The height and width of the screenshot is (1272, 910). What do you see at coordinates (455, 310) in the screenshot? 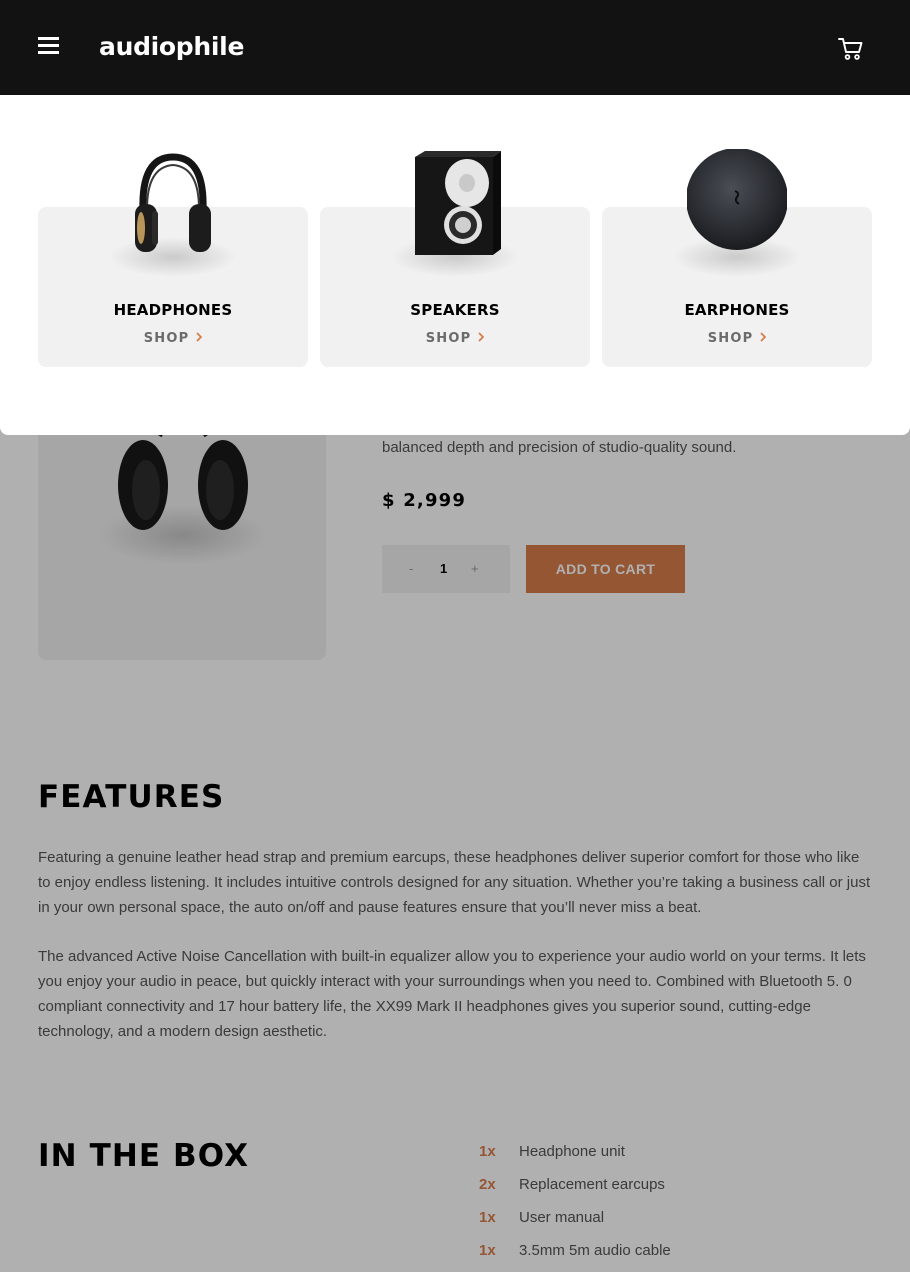
I see `category-name: SPEAKERS` at bounding box center [455, 310].